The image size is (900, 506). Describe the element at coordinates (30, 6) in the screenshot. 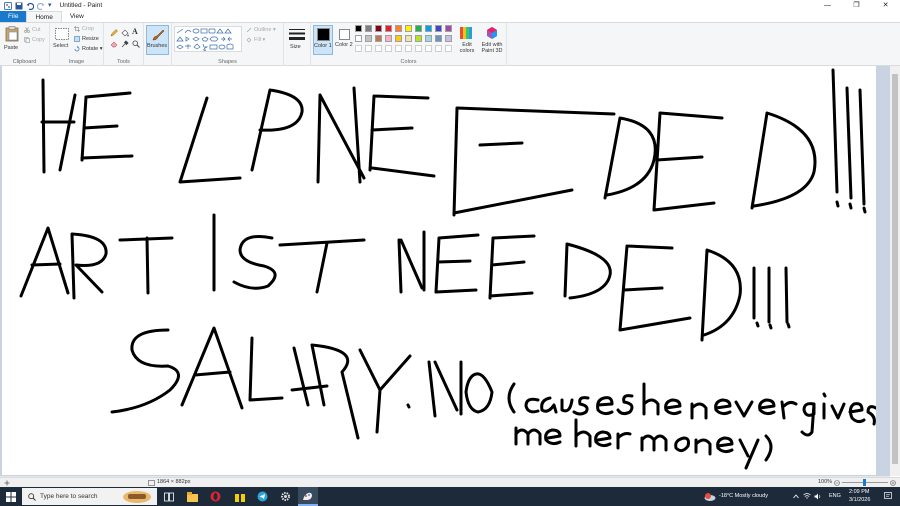

I see `undo-icon` at that location.